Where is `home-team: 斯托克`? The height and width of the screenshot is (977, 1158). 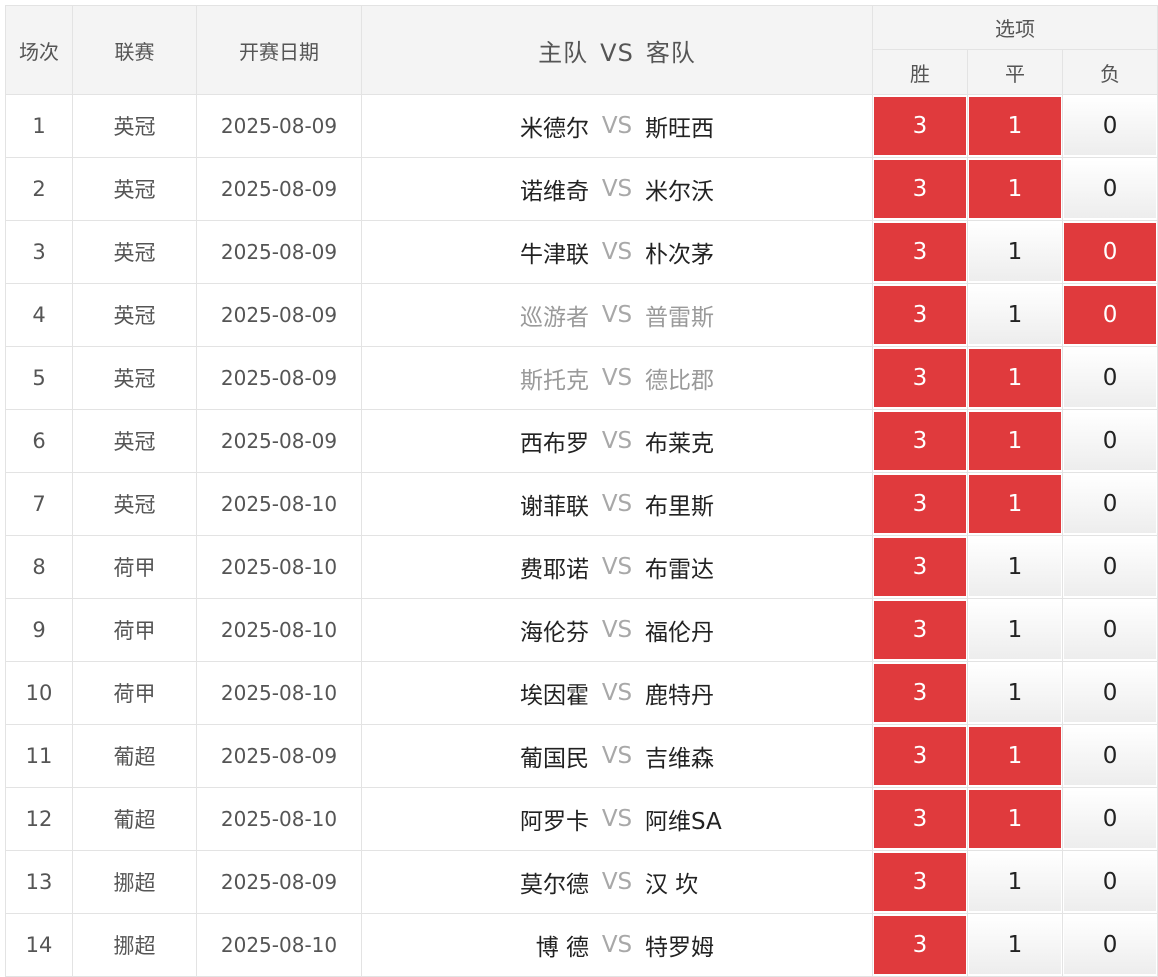 home-team: 斯托克 is located at coordinates (554, 381).